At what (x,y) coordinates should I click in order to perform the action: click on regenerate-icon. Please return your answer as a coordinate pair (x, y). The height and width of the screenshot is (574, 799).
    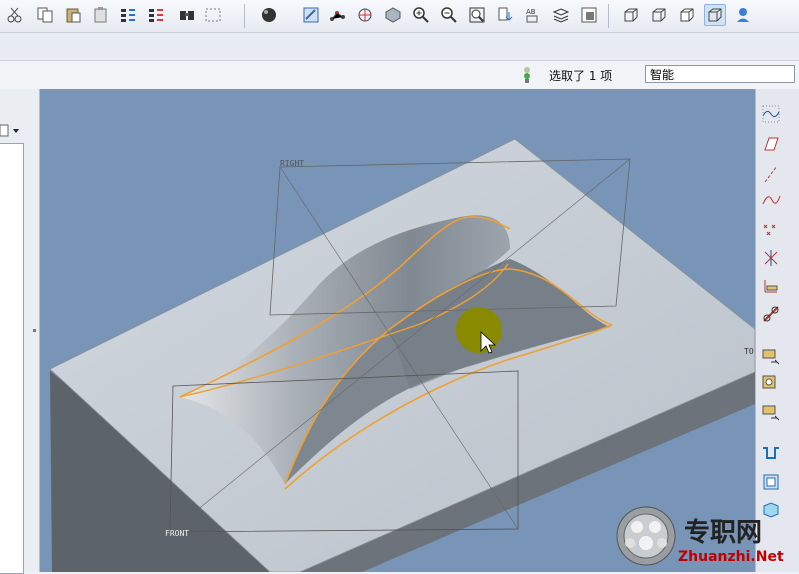
    Looking at the image, I should click on (129, 15).